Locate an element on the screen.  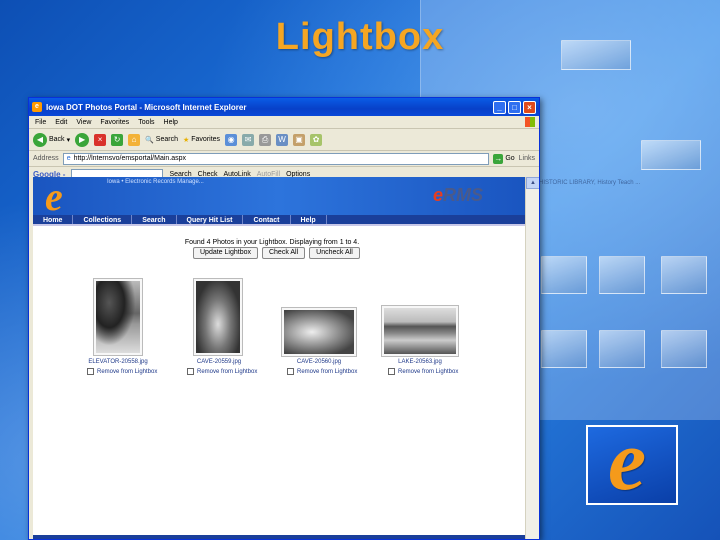
mail-button: ✉ is located at coordinates (248, 139).